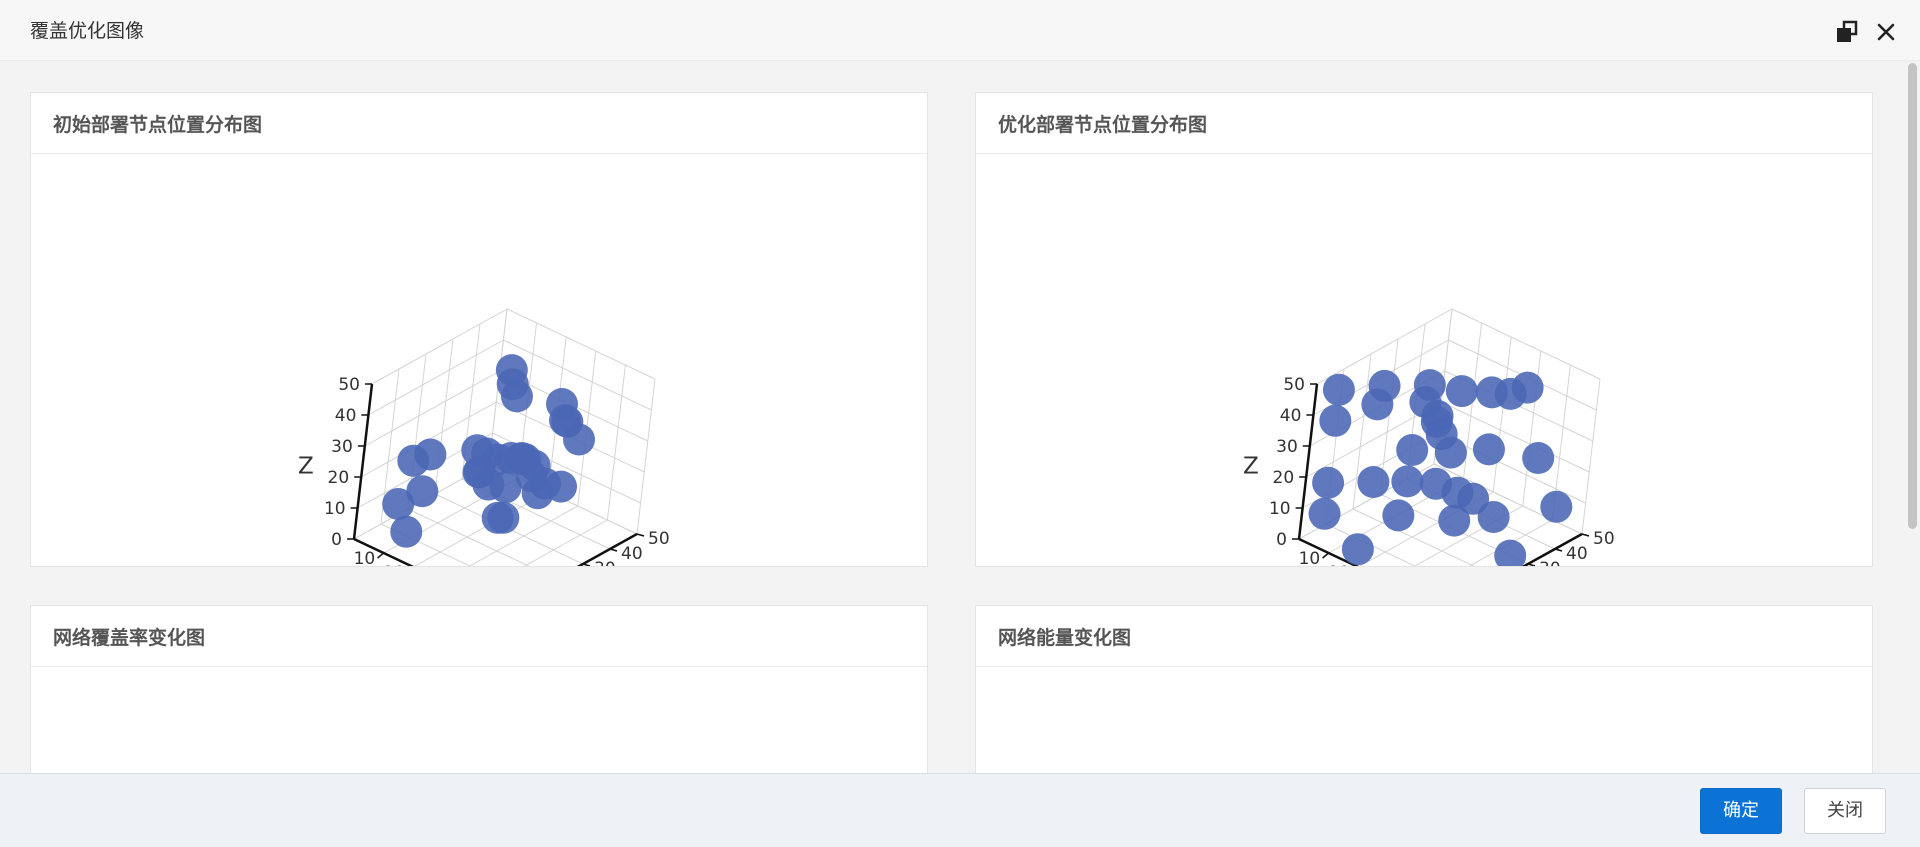  Describe the element at coordinates (1847, 32) in the screenshot. I see `restore-window-icon` at that location.